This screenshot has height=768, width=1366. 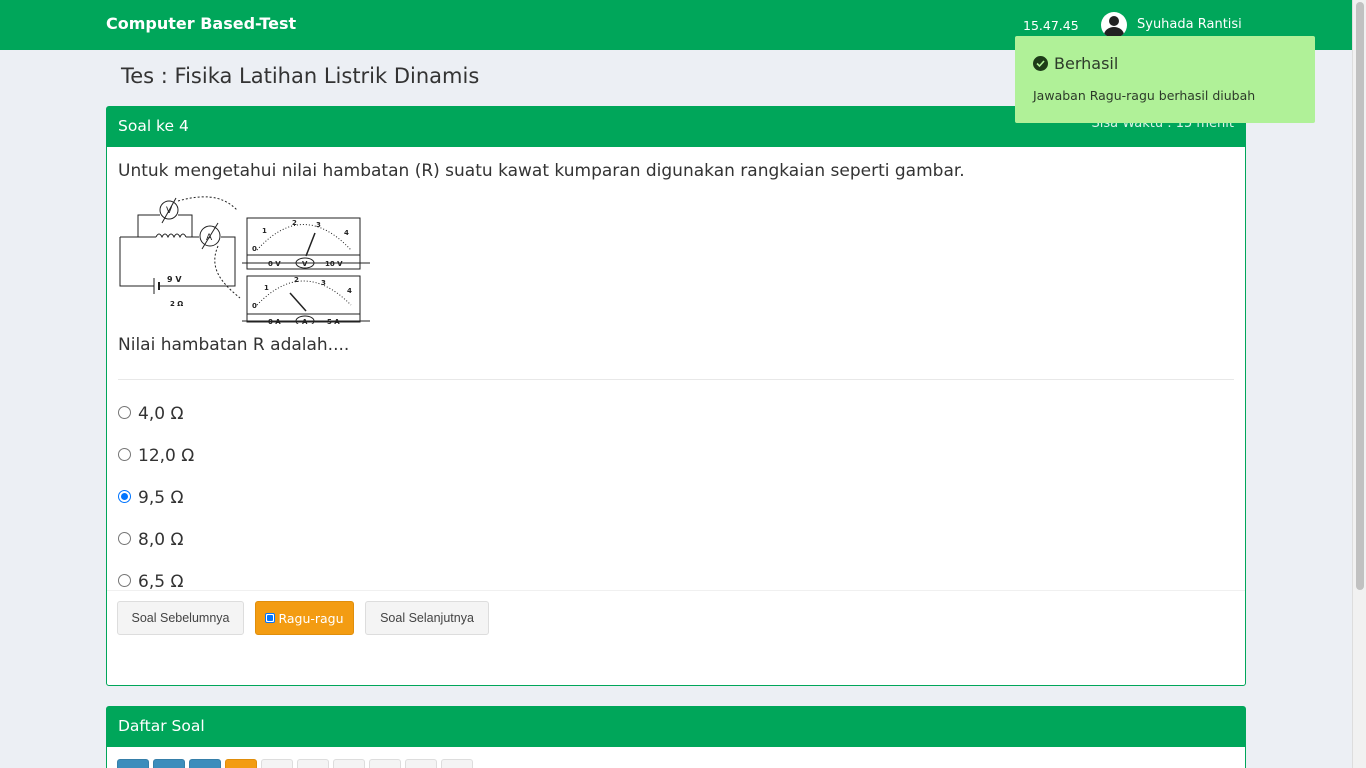 I want to click on divider, so click(x=676, y=379).